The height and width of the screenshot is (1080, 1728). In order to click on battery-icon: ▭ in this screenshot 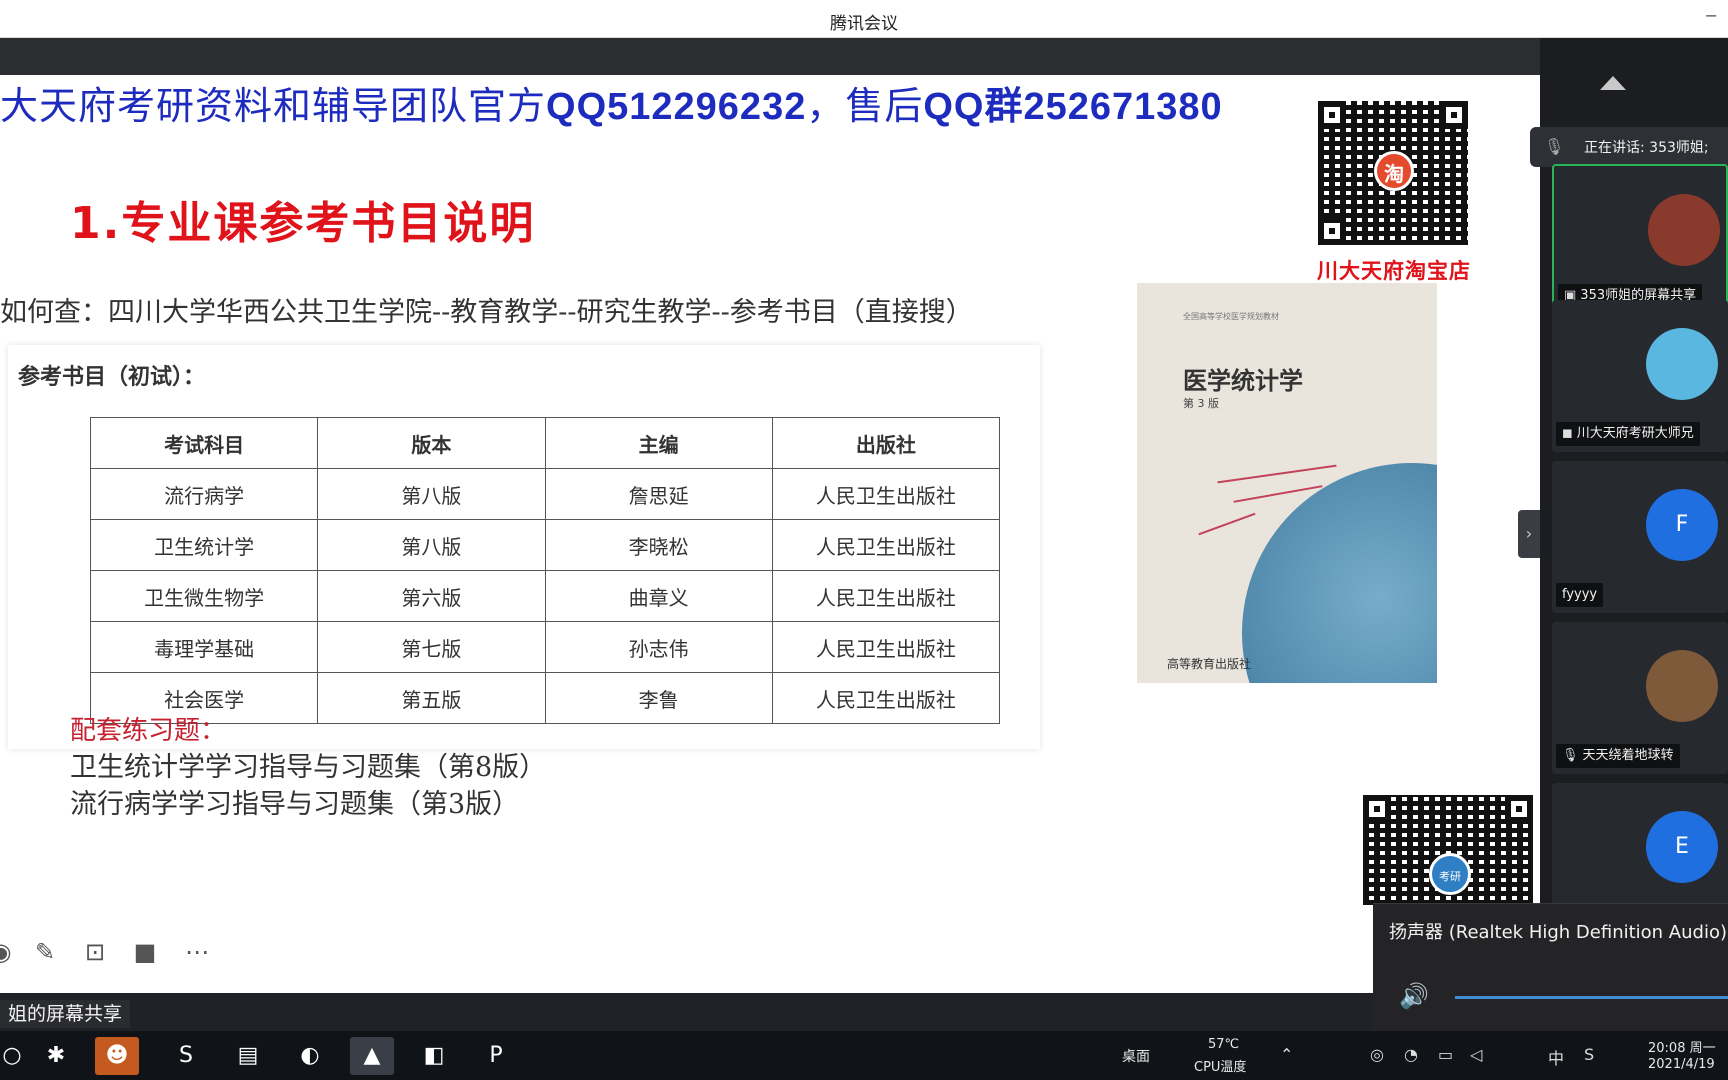, I will do `click(1445, 1054)`.